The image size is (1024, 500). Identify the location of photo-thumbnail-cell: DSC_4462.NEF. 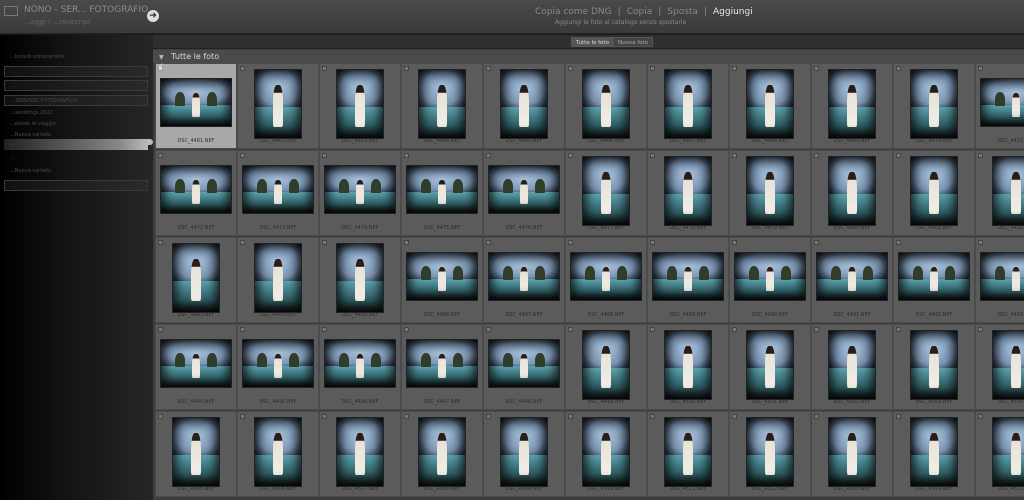
(278, 106).